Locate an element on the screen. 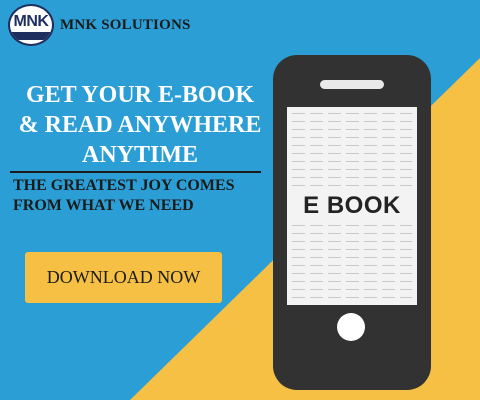 This screenshot has height=400, width=480. brand-name: MNK SOLUTIONS is located at coordinates (125, 24).